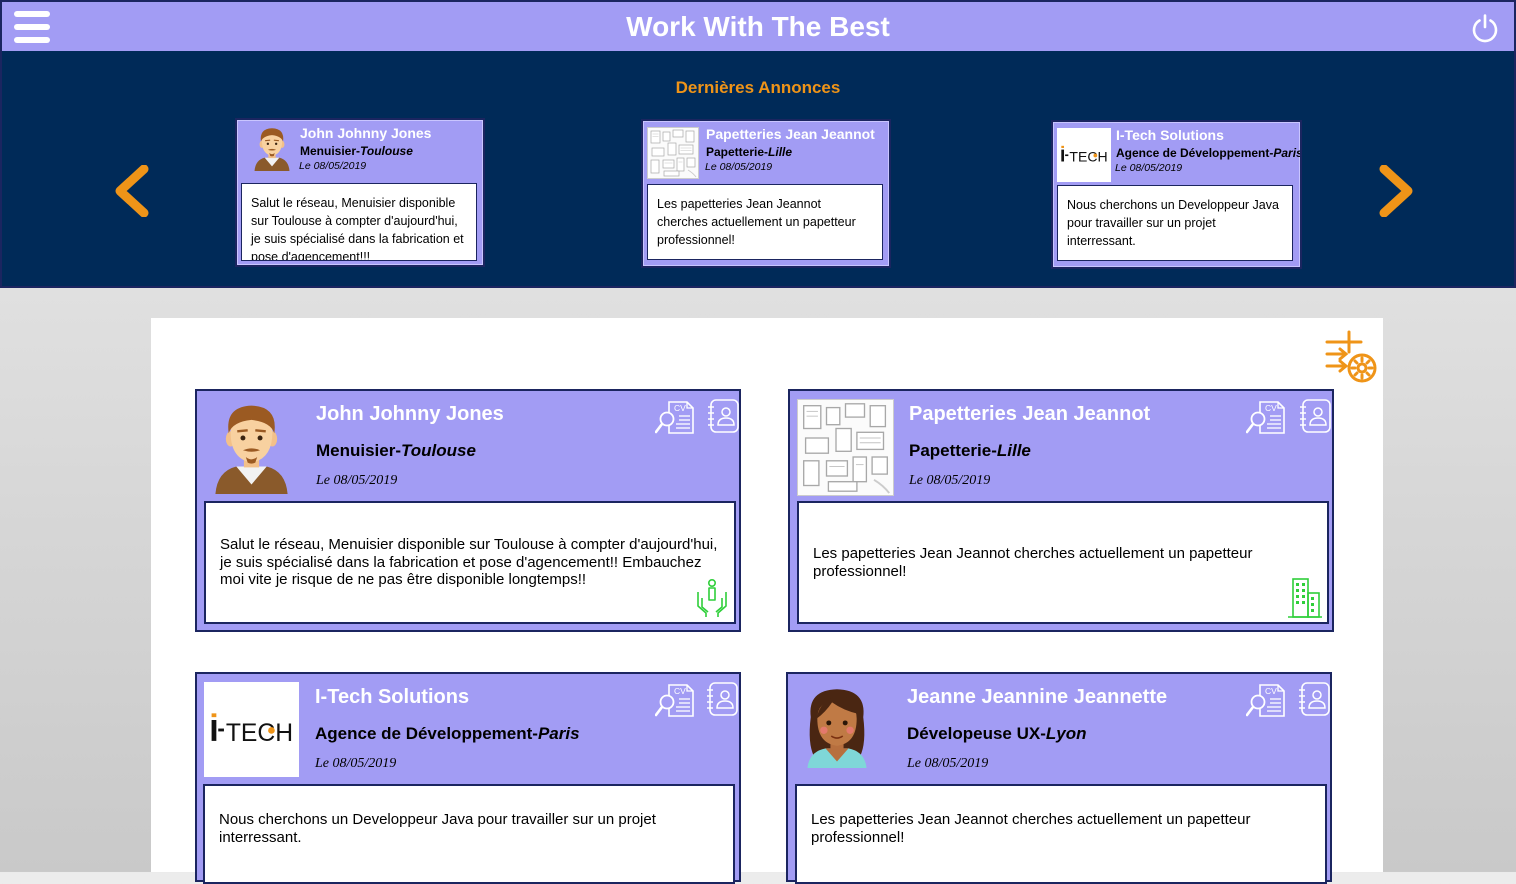 This screenshot has height=884, width=1516. Describe the element at coordinates (790, 134) in the screenshot. I see `announcement-name: Papetteries Jean Jeannot` at that location.